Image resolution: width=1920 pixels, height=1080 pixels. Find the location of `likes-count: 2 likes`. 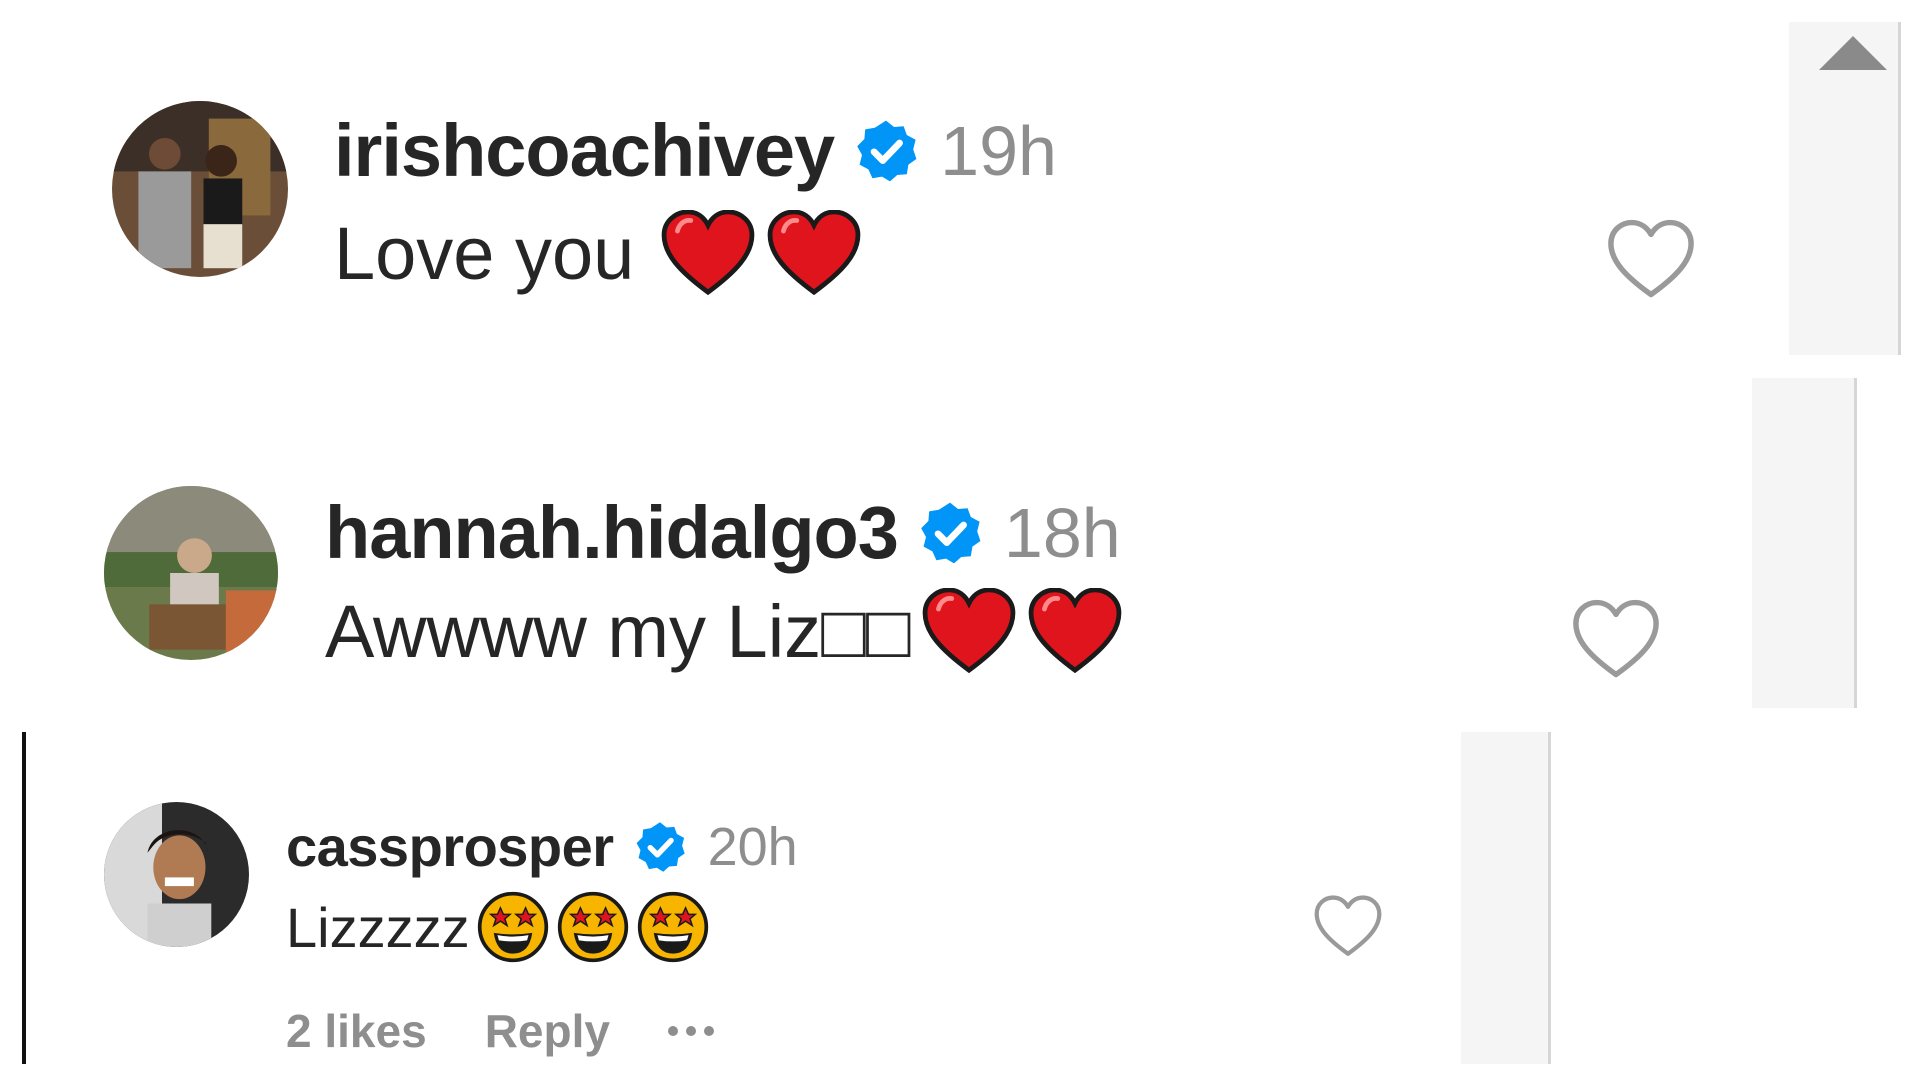

likes-count: 2 likes is located at coordinates (356, 1031).